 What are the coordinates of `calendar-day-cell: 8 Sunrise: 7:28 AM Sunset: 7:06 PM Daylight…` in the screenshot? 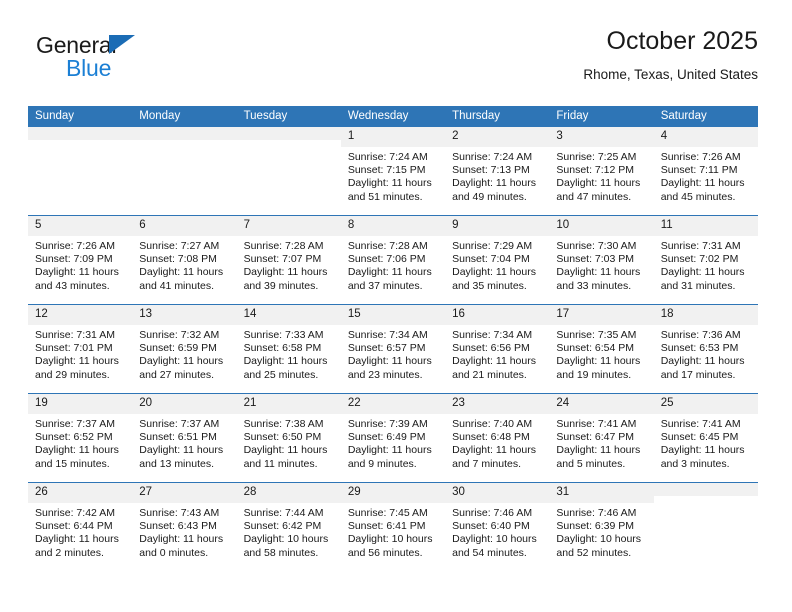 It's located at (393, 260).